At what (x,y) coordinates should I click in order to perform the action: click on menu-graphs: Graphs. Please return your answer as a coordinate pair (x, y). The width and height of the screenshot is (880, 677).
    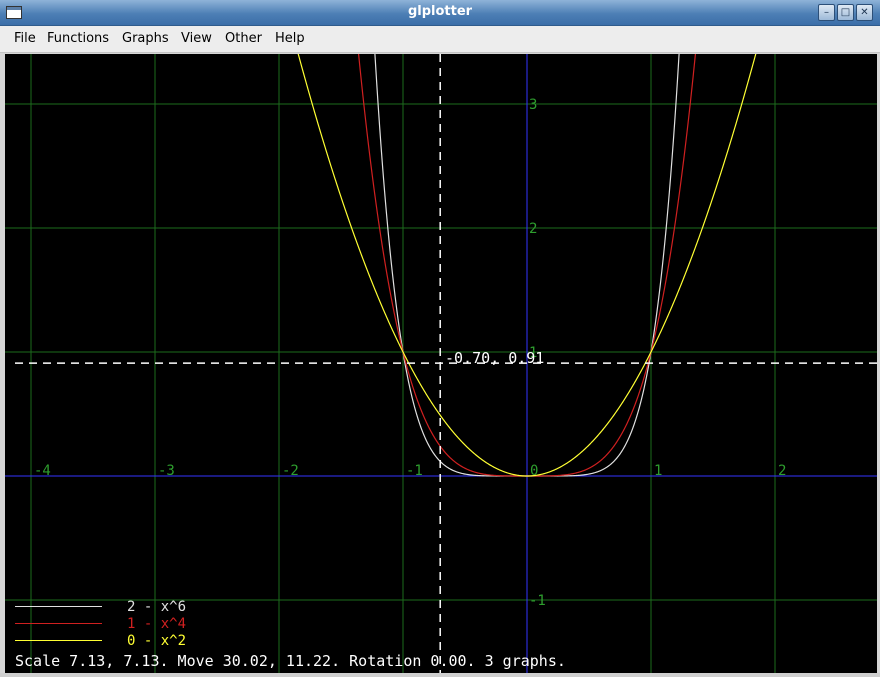
    Looking at the image, I should click on (145, 38).